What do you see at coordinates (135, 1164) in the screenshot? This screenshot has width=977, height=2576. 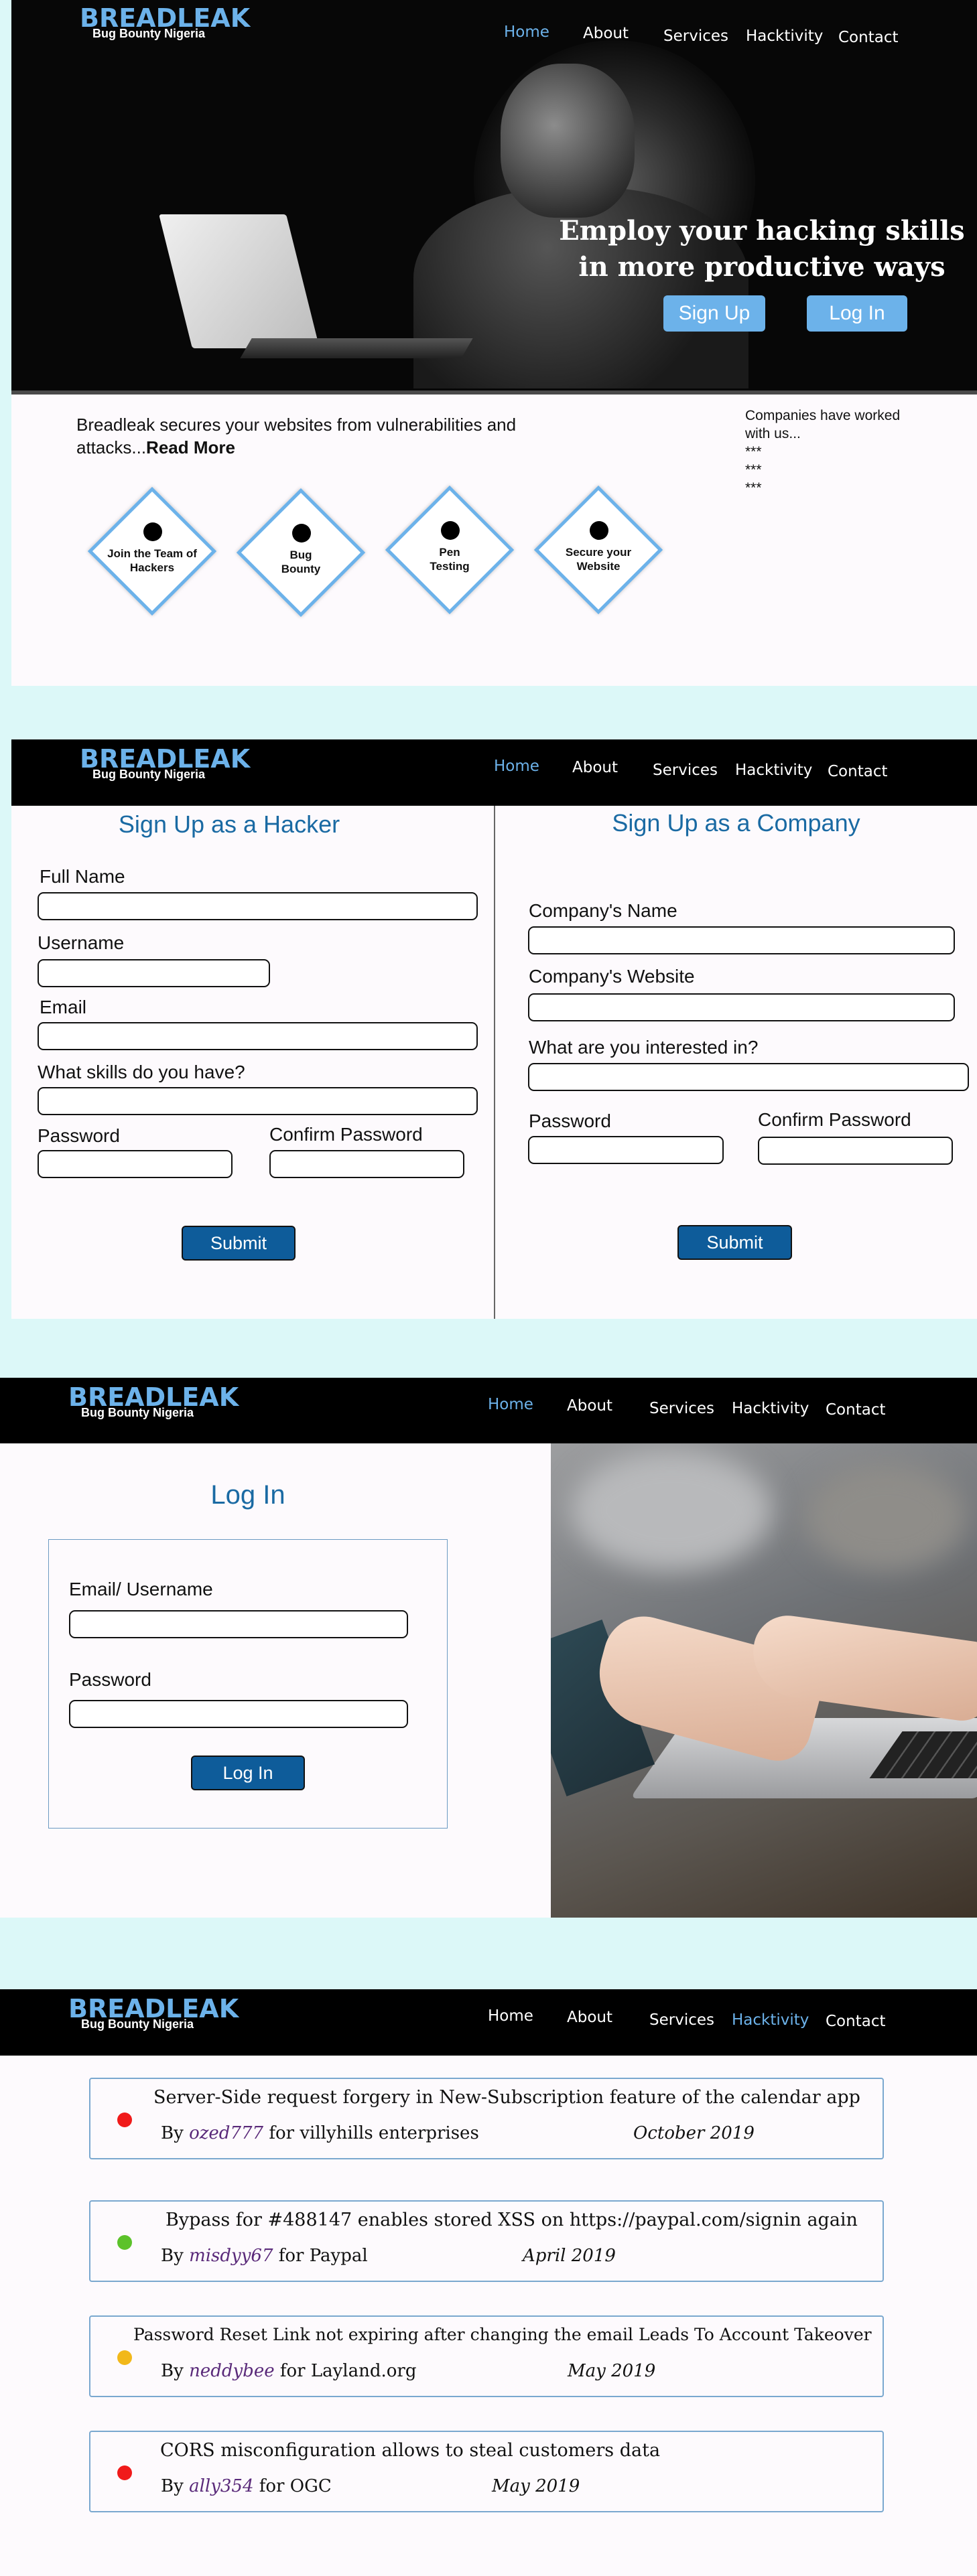 I see `password-input` at bounding box center [135, 1164].